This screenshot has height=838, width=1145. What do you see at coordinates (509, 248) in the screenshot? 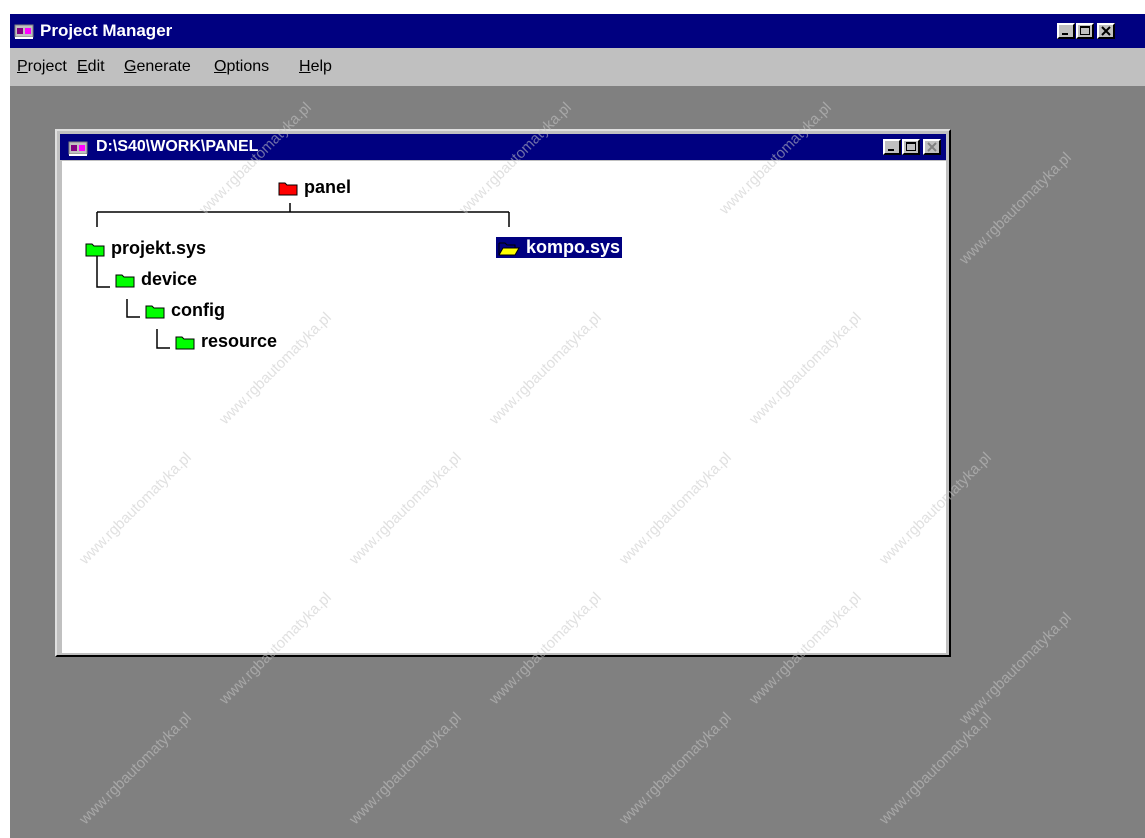
I see `open-folder-icon` at bounding box center [509, 248].